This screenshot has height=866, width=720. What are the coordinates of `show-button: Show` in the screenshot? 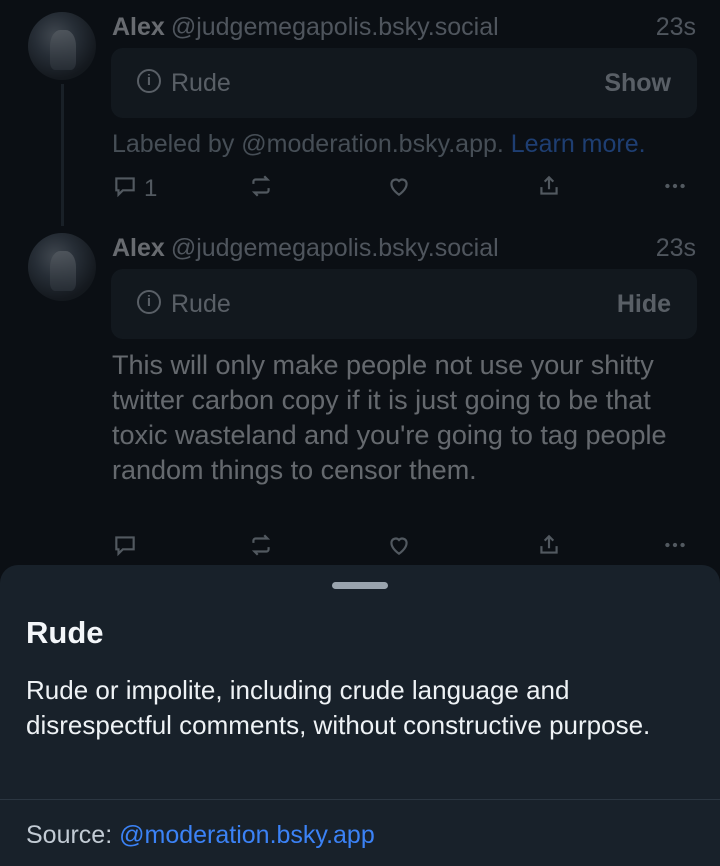 It's located at (637, 83).